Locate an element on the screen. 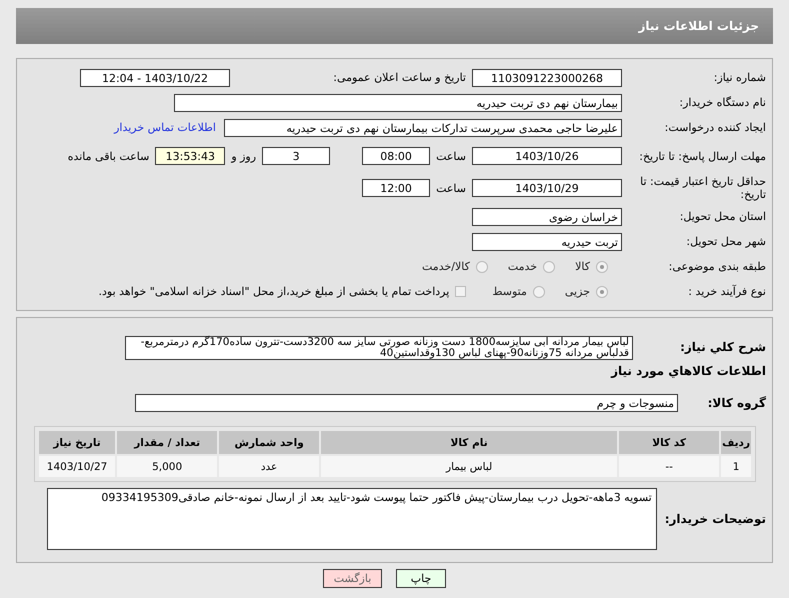 The width and height of the screenshot is (789, 598). remaining-label: ساعت باقی مانده is located at coordinates (109, 156).